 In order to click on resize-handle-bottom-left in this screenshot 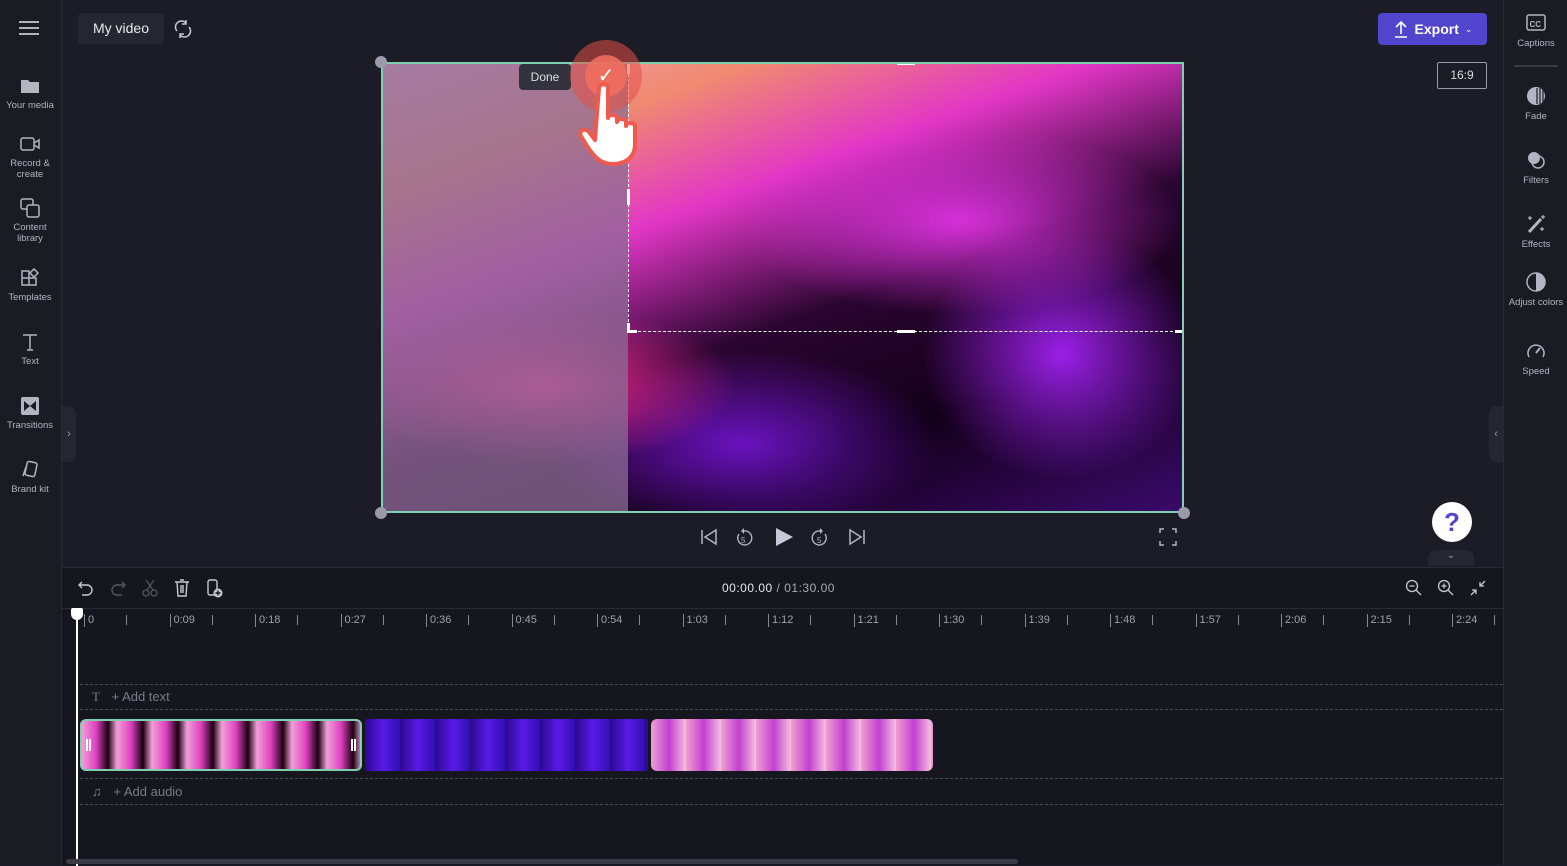, I will do `click(381, 513)`.